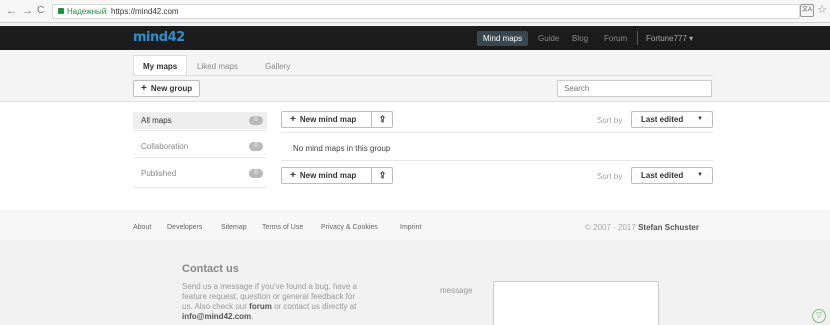  I want to click on tabs-underline, so click(423, 75).